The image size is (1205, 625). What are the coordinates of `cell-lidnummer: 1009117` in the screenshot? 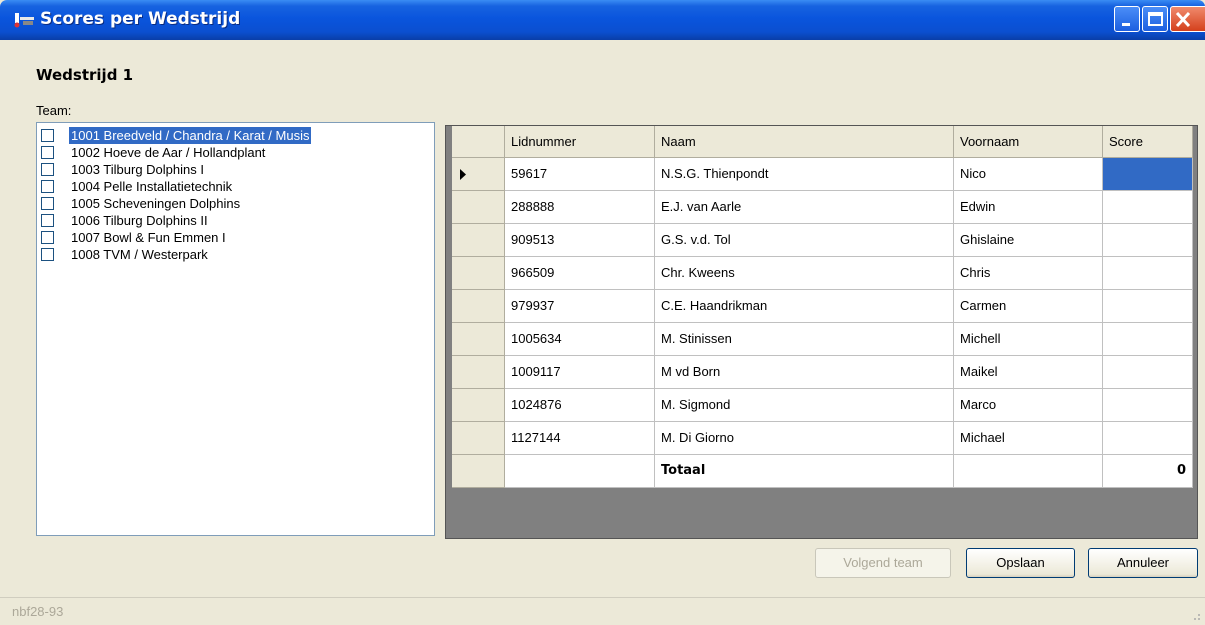 It's located at (580, 372).